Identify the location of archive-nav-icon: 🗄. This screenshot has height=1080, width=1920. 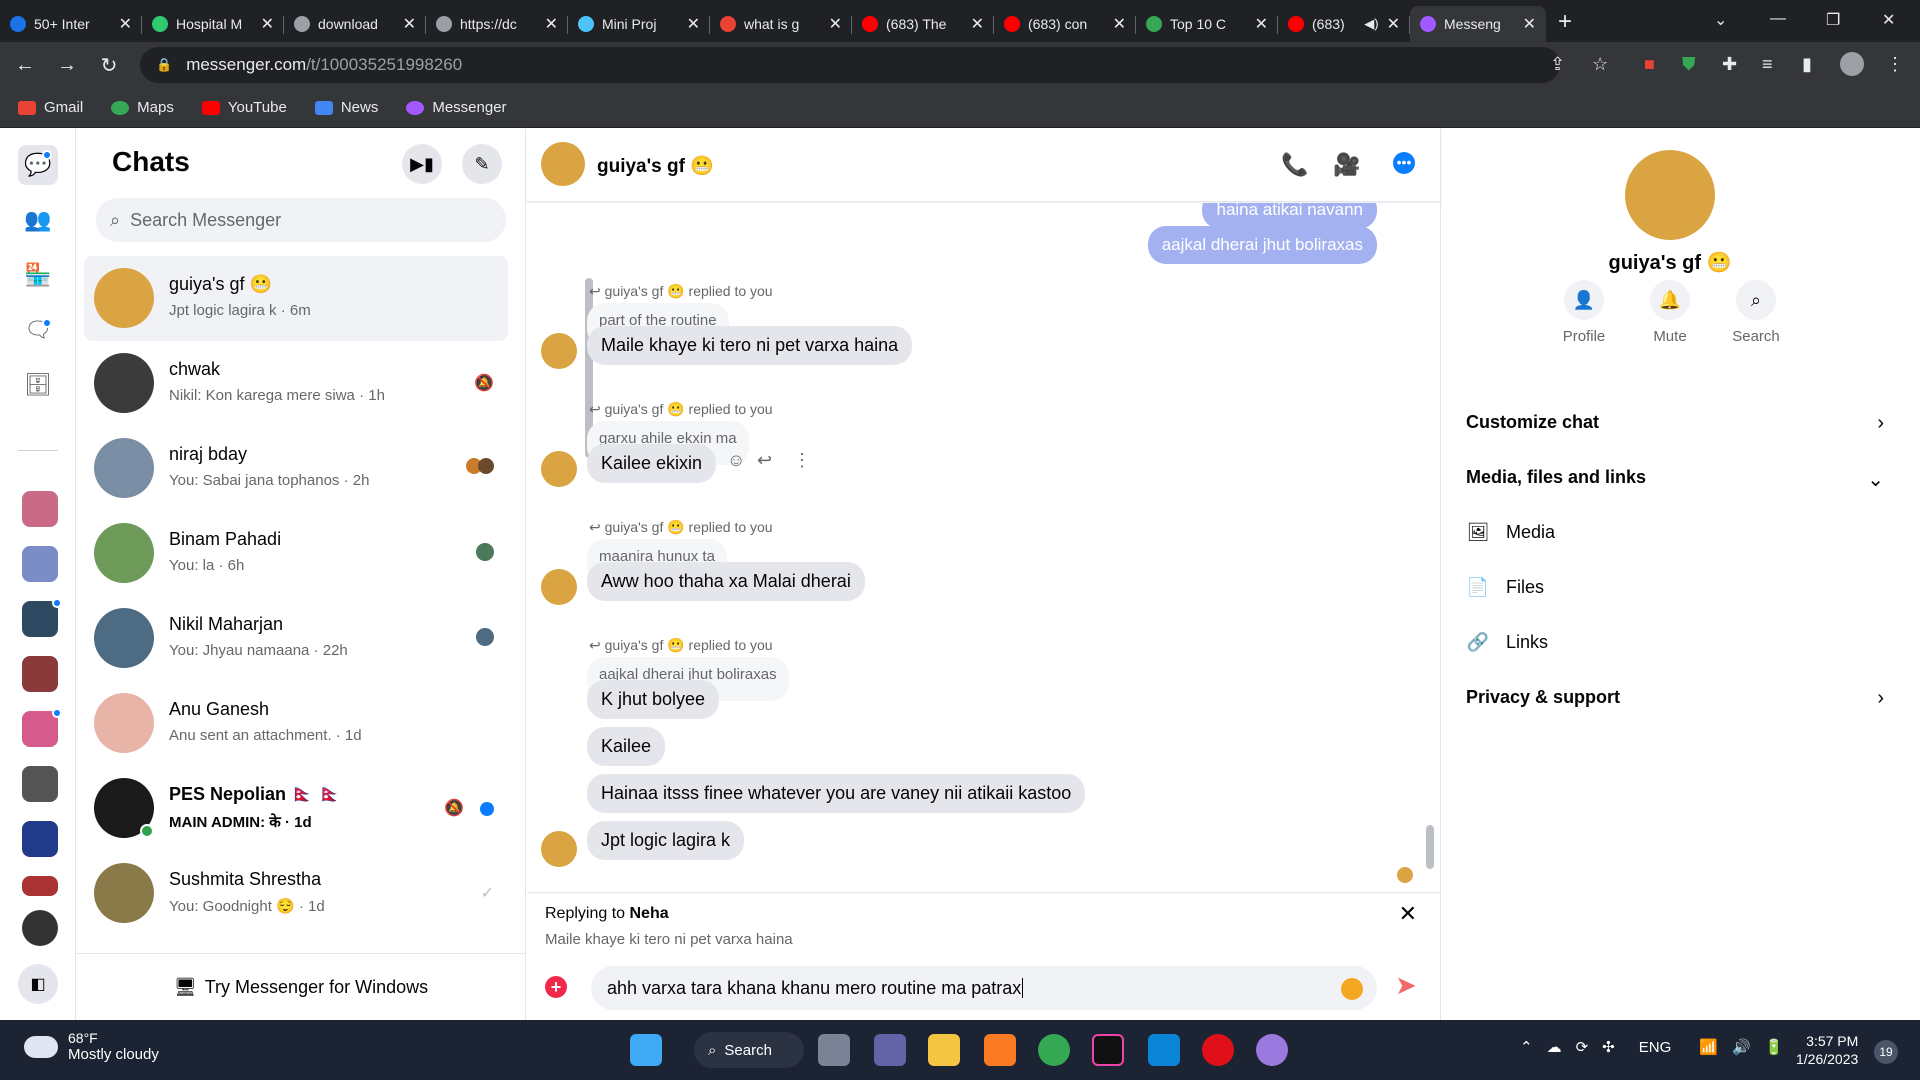
(38, 385).